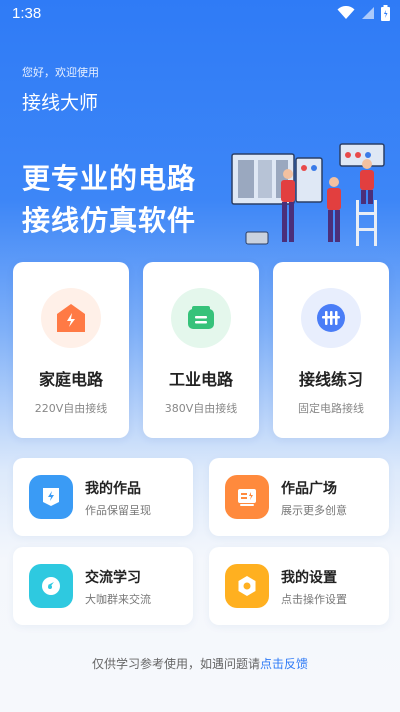  Describe the element at coordinates (309, 578) in the screenshot. I see `tile-my-settings-title: 我的设置` at that location.